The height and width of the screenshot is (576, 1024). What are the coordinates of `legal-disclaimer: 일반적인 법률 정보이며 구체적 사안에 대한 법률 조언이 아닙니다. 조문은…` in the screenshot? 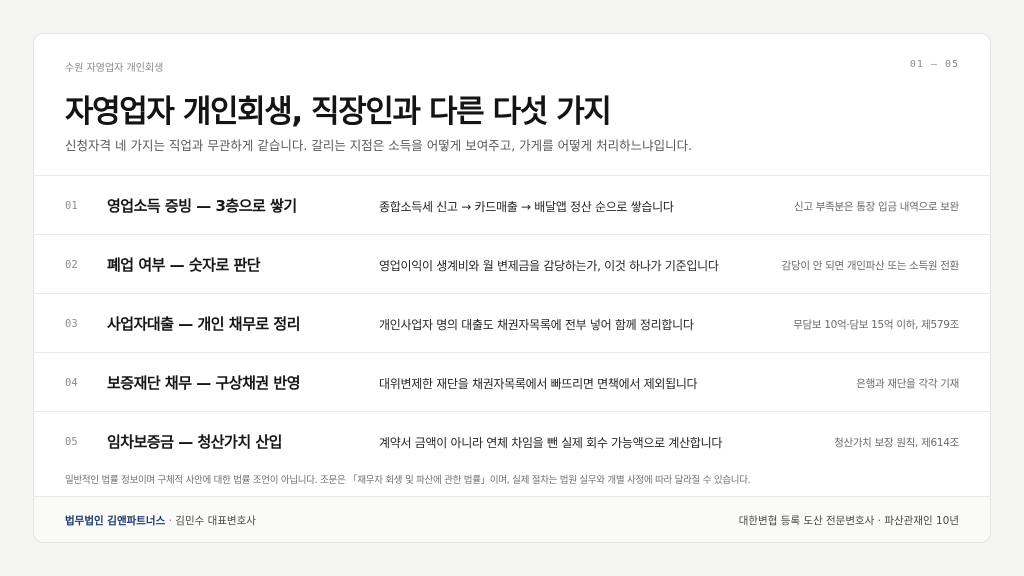 It's located at (408, 480).